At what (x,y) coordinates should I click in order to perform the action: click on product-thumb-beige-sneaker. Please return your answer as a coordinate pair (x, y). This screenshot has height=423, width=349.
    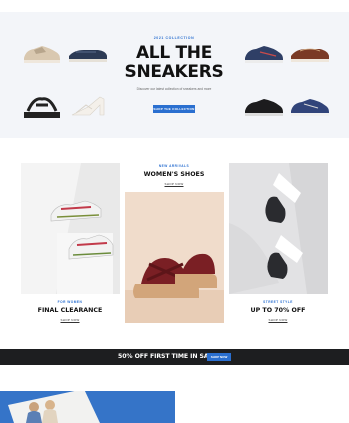
    Looking at the image, I should click on (42, 52).